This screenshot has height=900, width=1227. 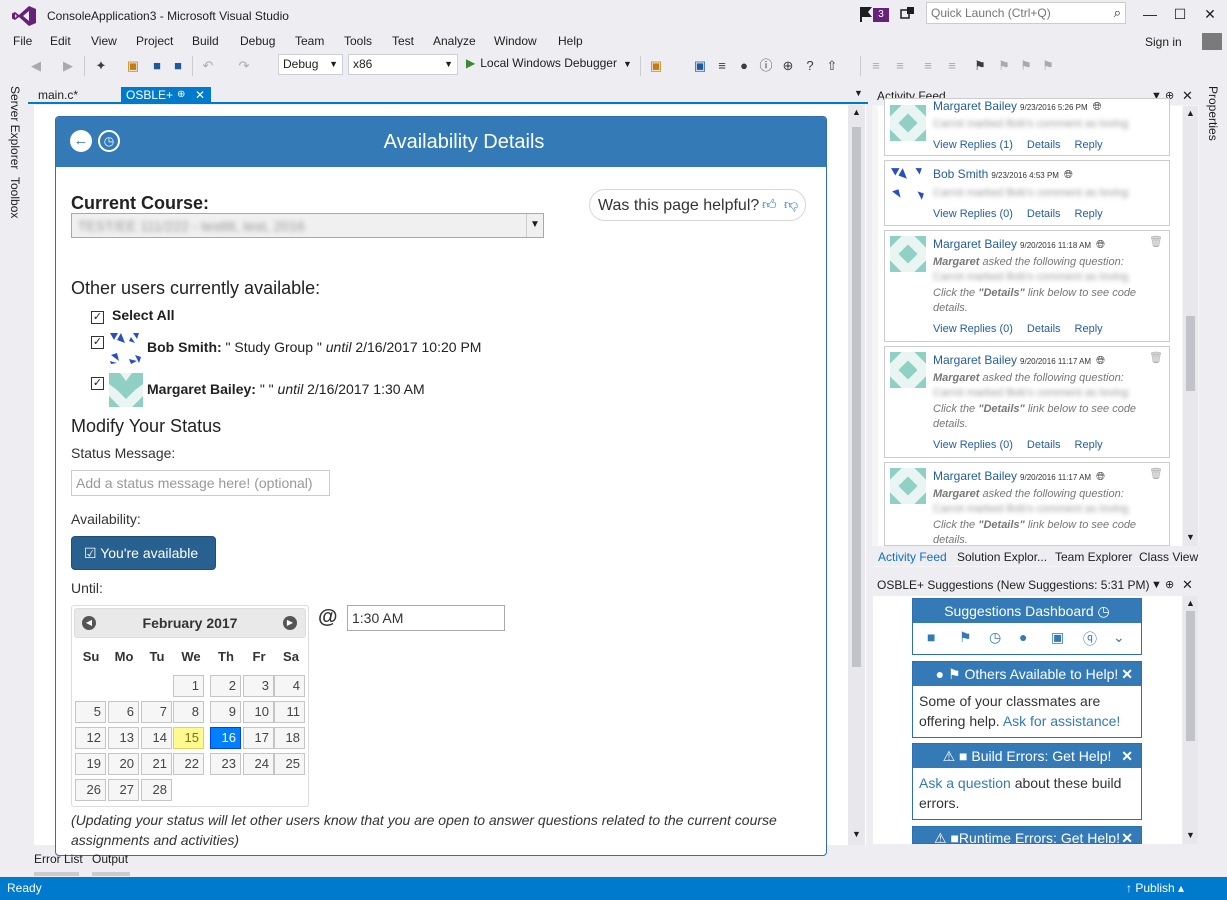 What do you see at coordinates (22, 41) in the screenshot?
I see `menu-file: File` at bounding box center [22, 41].